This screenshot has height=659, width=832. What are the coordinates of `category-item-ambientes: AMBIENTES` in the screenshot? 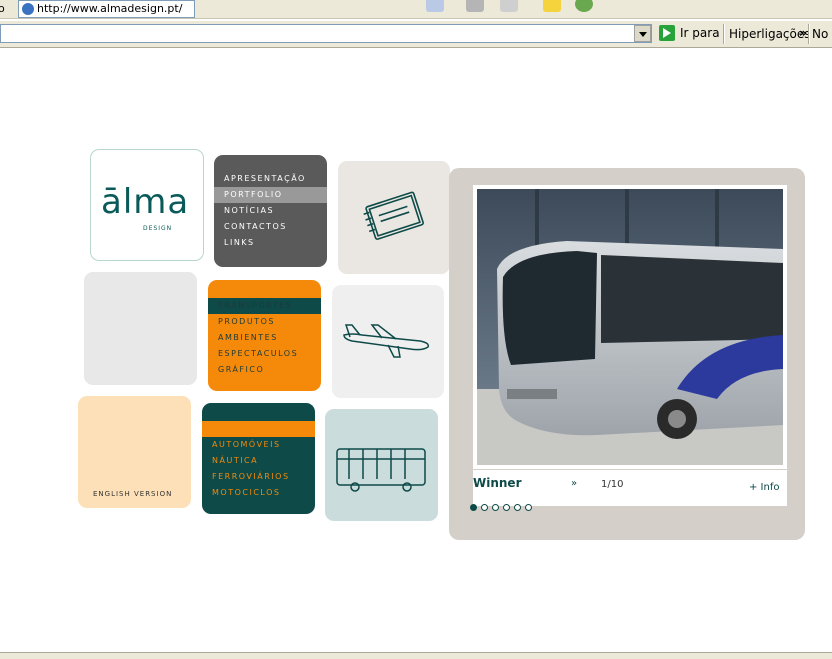 It's located at (264, 338).